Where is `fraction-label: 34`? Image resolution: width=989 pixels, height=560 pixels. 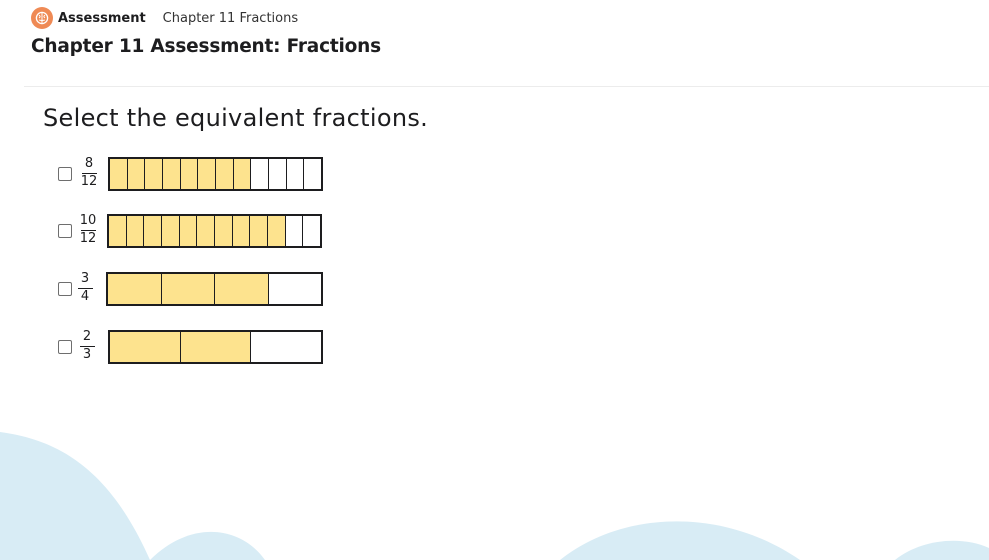 fraction-label: 34 is located at coordinates (85, 288).